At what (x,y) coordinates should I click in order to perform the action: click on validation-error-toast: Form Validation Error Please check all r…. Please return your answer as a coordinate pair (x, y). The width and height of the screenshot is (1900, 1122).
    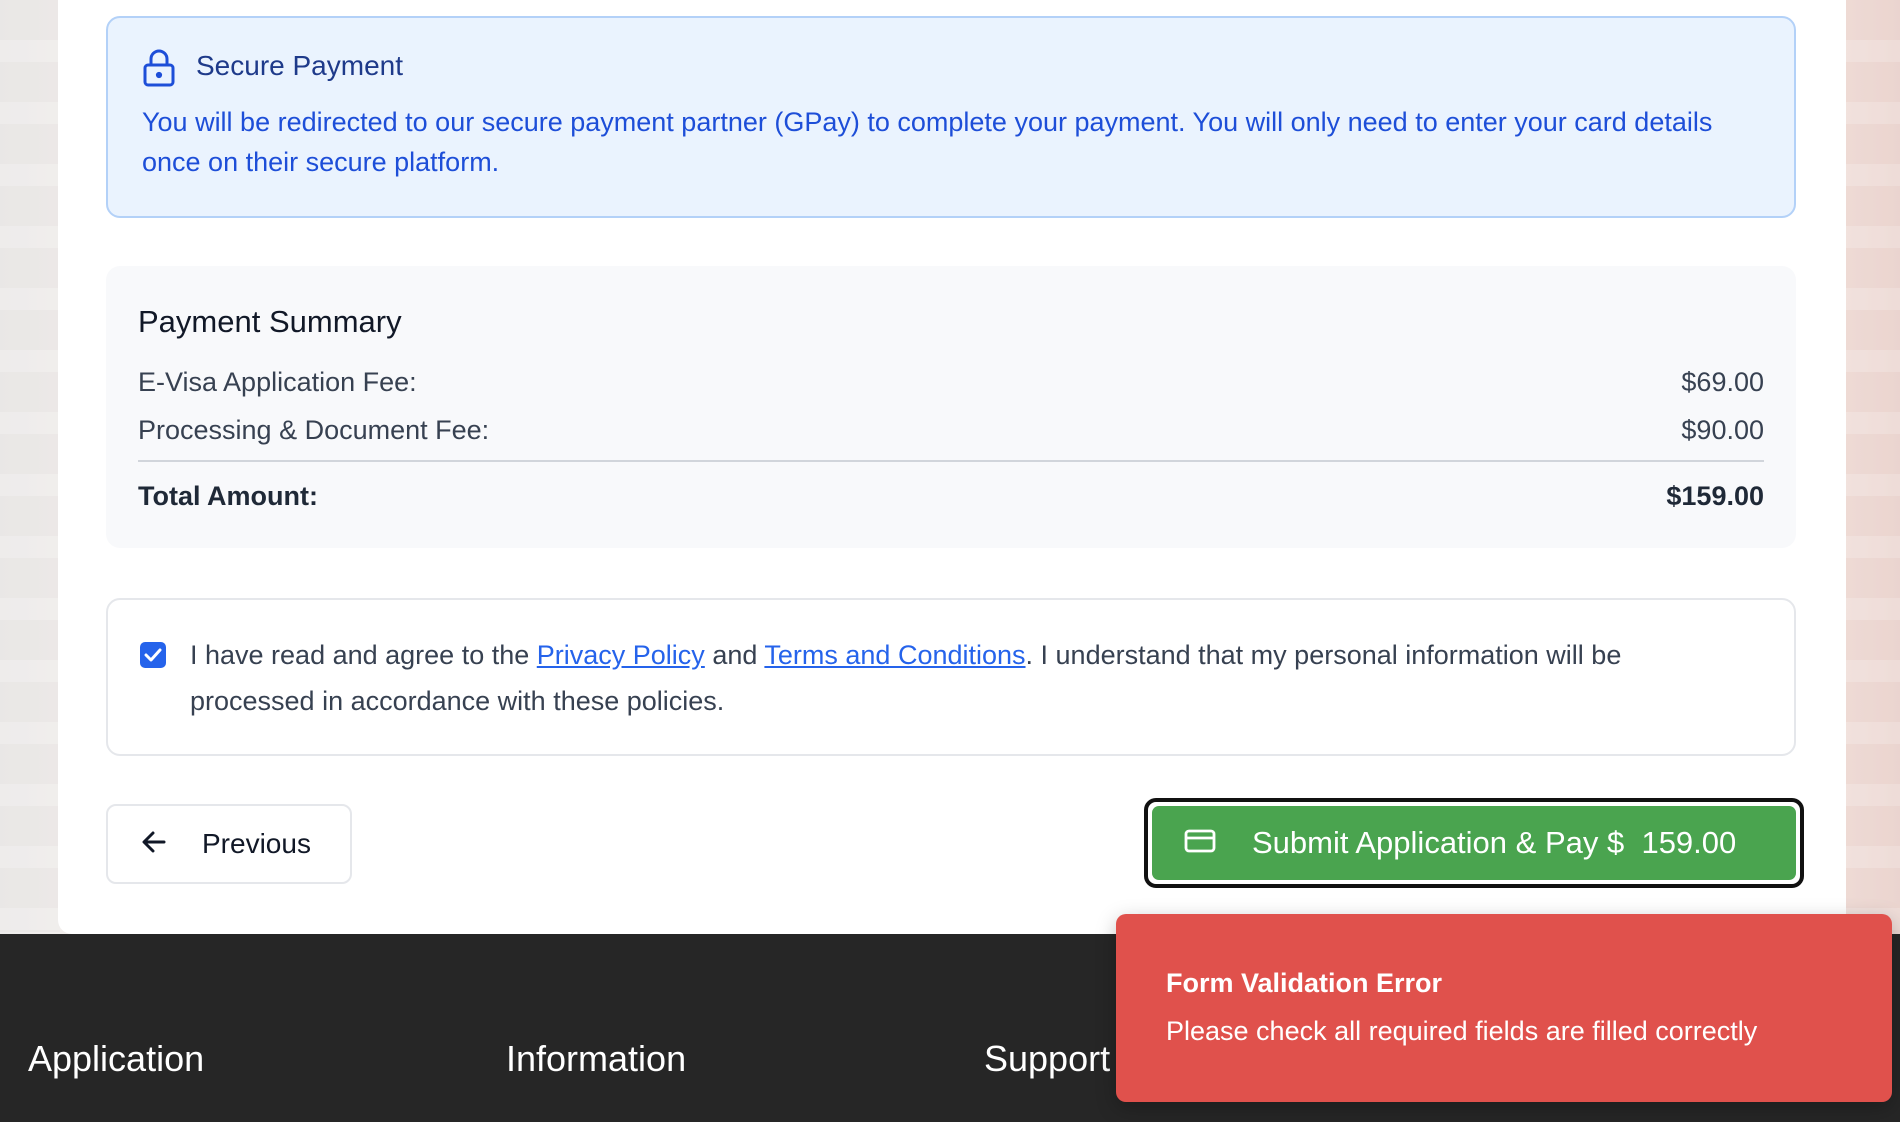
    Looking at the image, I should click on (1504, 1008).